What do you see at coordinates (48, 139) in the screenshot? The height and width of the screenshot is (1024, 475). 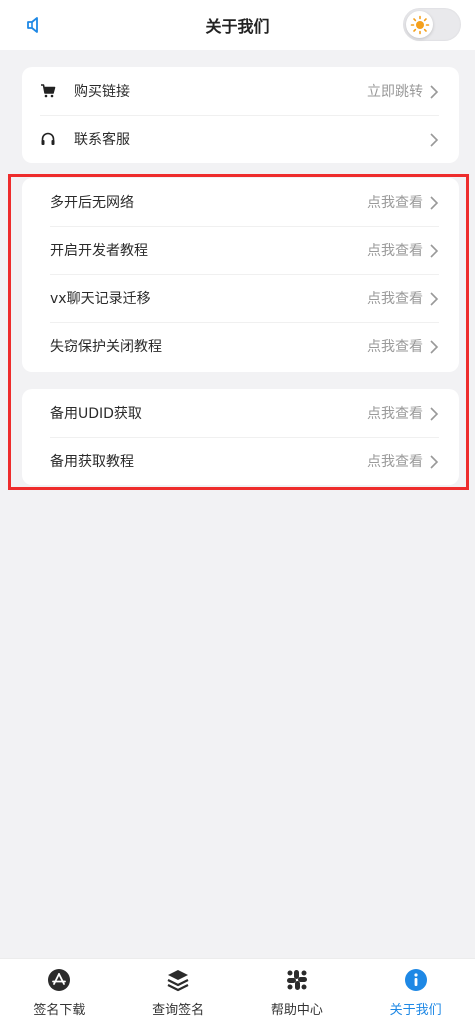 I see `headset-icon` at bounding box center [48, 139].